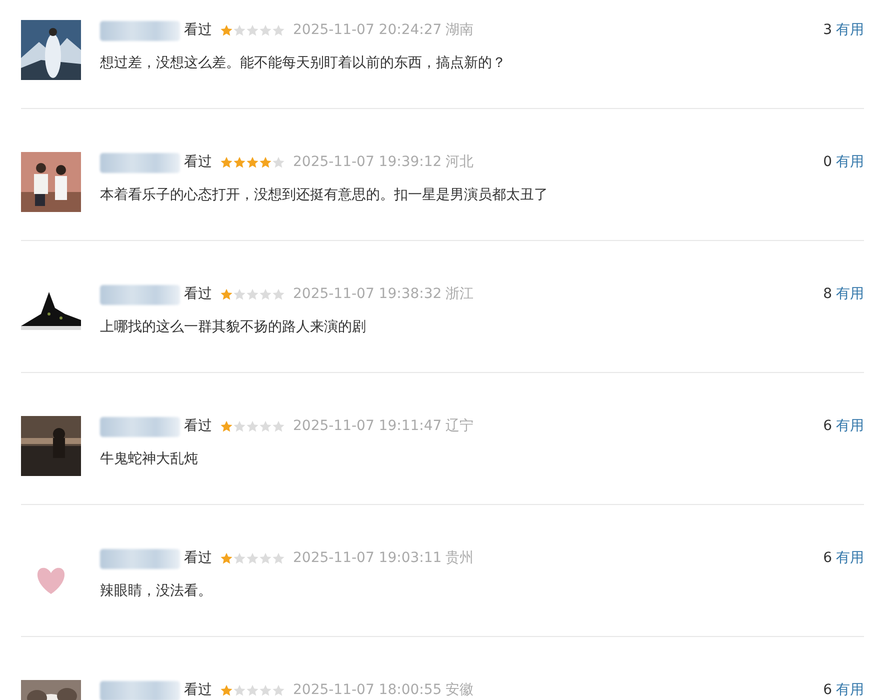  I want to click on comment-time: 2025-11-07 20:24:27, so click(367, 30).